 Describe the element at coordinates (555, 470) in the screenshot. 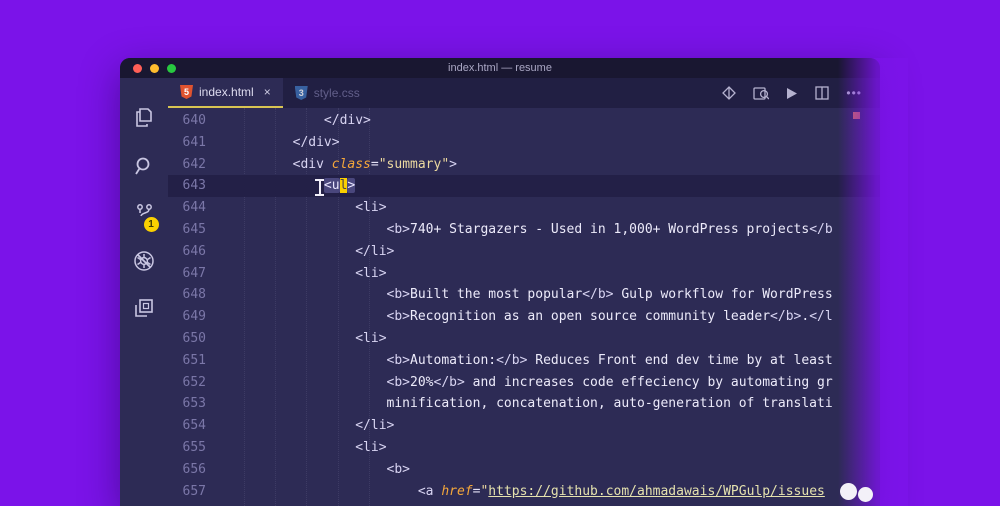

I see `code-text: <b>` at that location.